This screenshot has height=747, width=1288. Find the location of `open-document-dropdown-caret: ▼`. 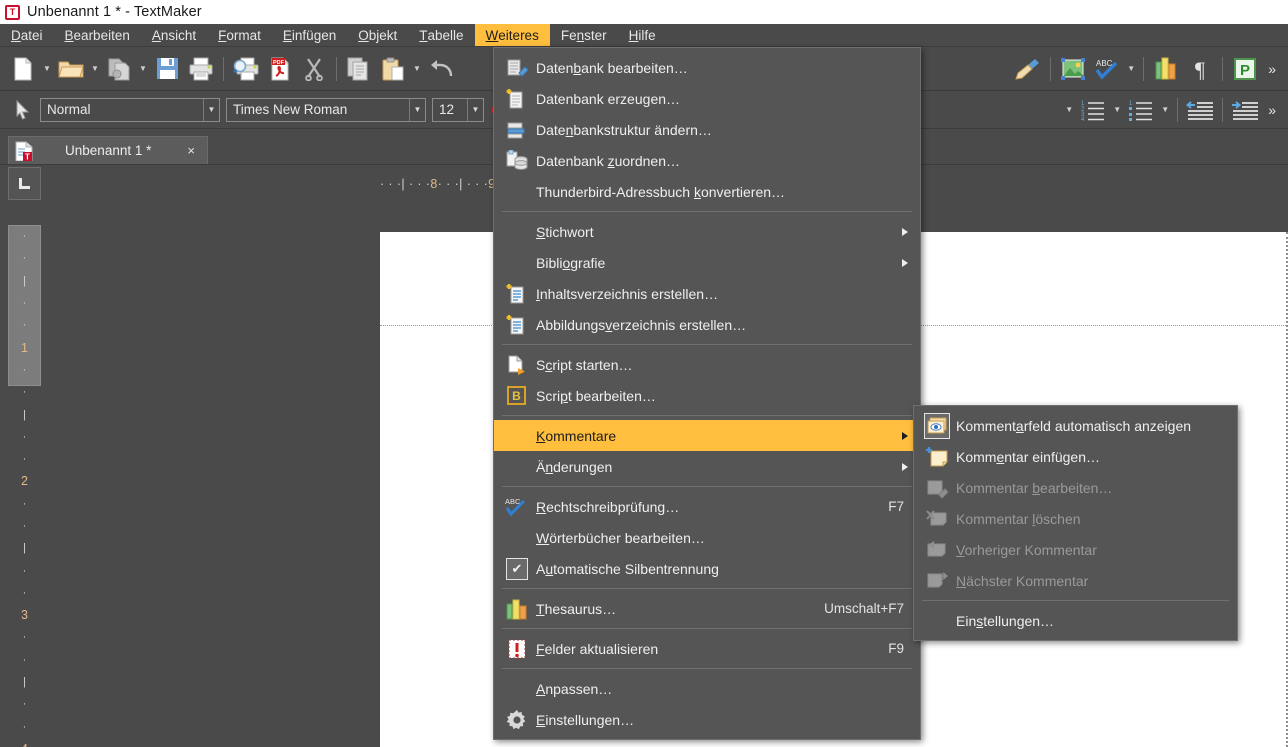

open-document-dropdown-caret: ▼ is located at coordinates (95, 69).